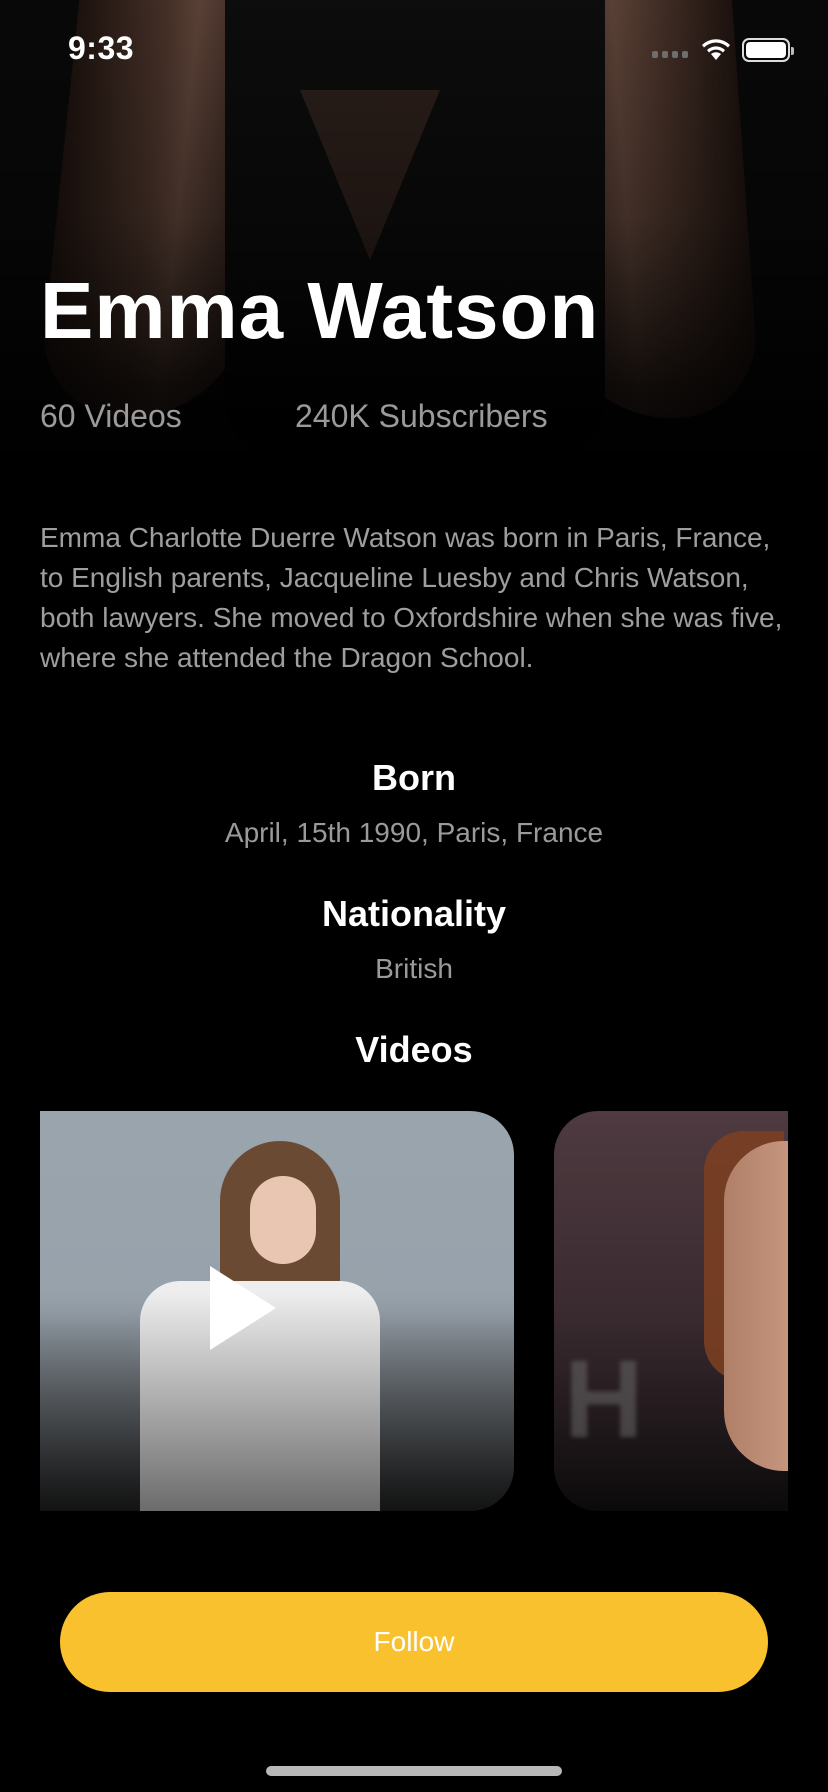 This screenshot has width=828, height=1792. What do you see at coordinates (716, 49) in the screenshot?
I see `wifi-icon` at bounding box center [716, 49].